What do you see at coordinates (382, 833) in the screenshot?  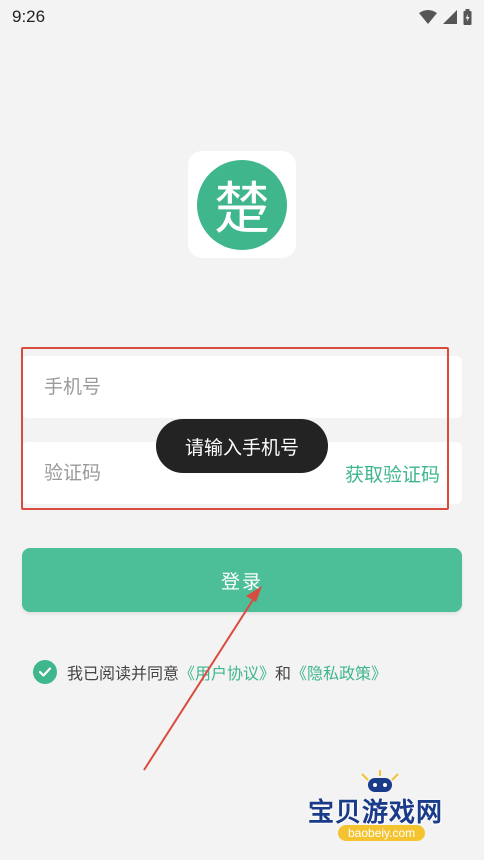 I see `watermark-url: baobeiy.com` at bounding box center [382, 833].